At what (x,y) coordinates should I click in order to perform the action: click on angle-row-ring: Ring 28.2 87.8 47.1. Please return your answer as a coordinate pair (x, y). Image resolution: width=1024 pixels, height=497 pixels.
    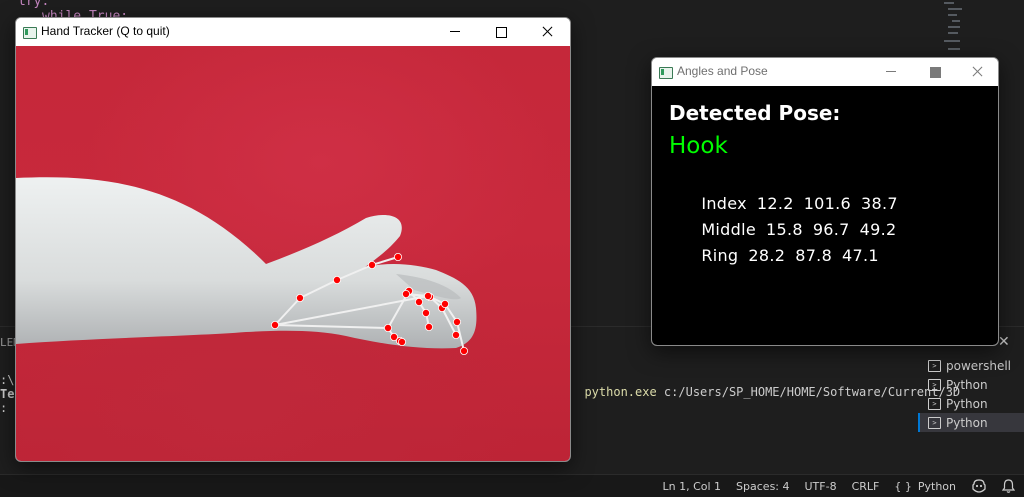
    Looking at the image, I should click on (779, 255).